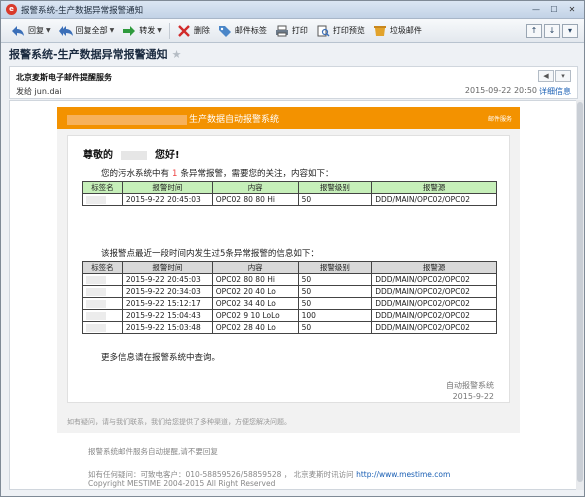 Image resolution: width=585 pixels, height=497 pixels. What do you see at coordinates (546, 76) in the screenshot?
I see `quick-reply-icon: ◀` at bounding box center [546, 76].